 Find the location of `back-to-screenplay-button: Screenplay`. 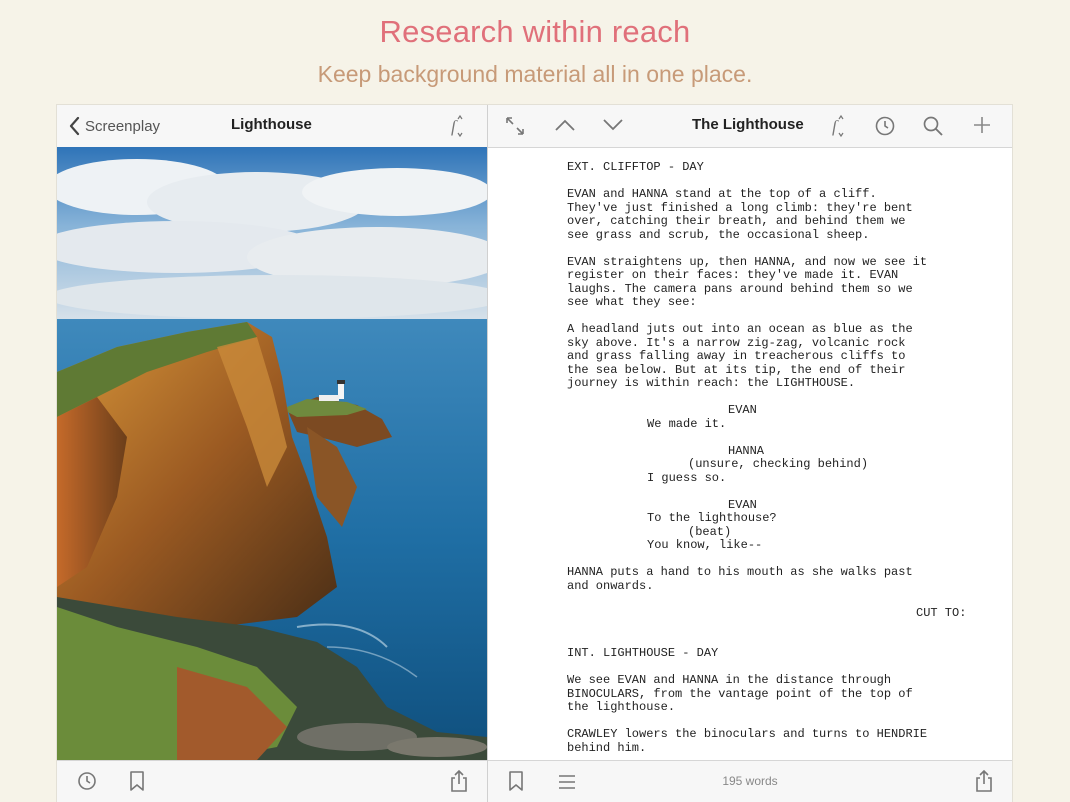

back-to-screenplay-button: Screenplay is located at coordinates (113, 126).